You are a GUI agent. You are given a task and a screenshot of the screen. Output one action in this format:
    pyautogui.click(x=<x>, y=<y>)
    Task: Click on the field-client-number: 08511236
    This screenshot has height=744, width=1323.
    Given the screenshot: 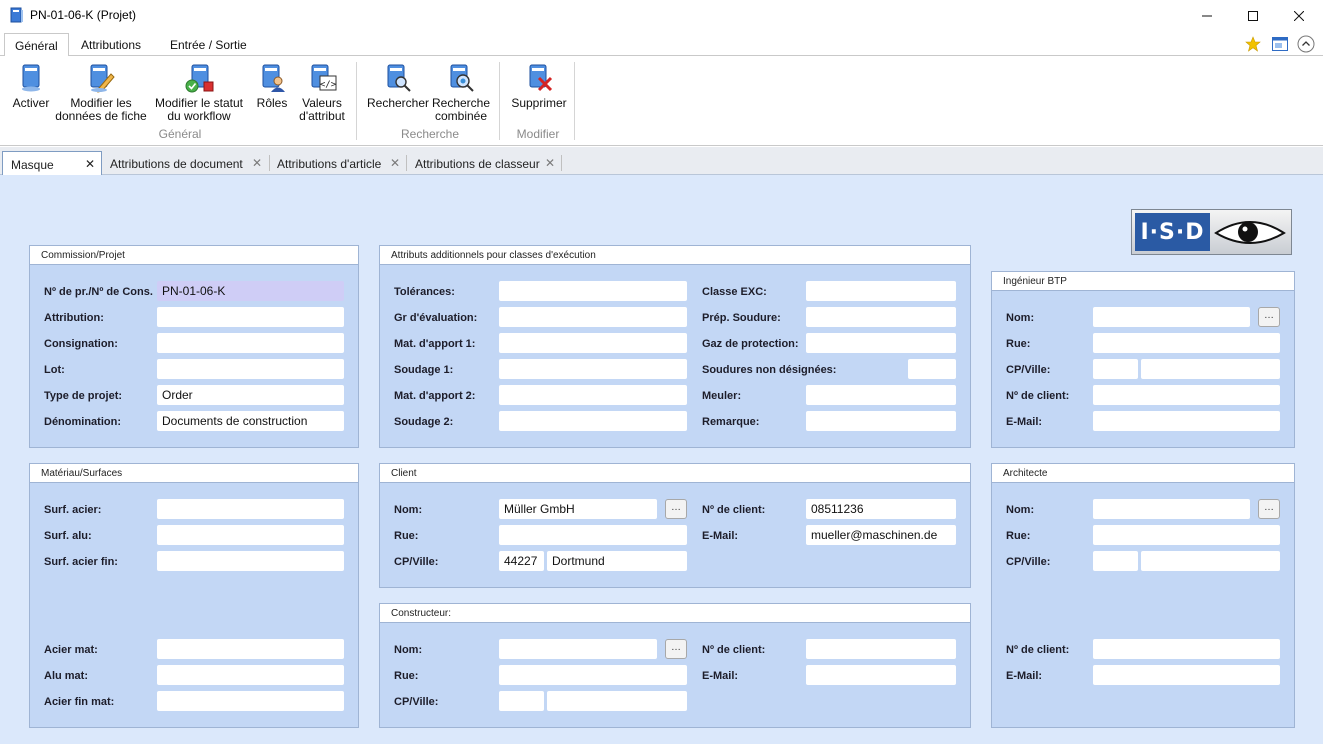 What is the action you would take?
    pyautogui.click(x=881, y=509)
    